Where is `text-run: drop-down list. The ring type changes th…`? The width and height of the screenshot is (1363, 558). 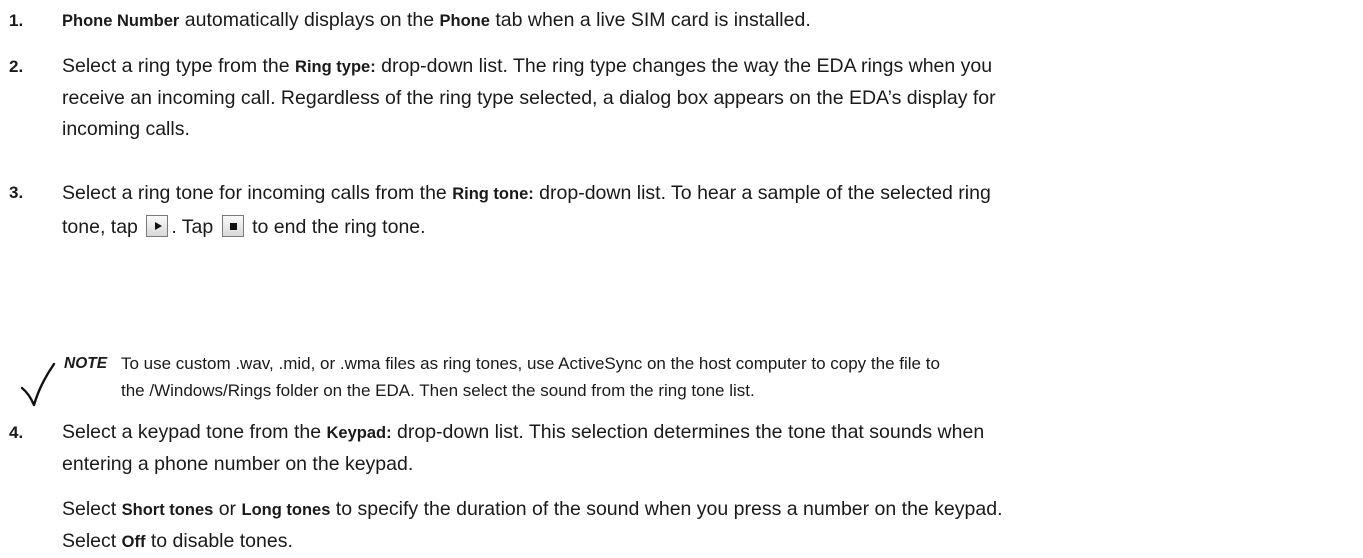 text-run: drop-down list. The ring type changes th… is located at coordinates (684, 66).